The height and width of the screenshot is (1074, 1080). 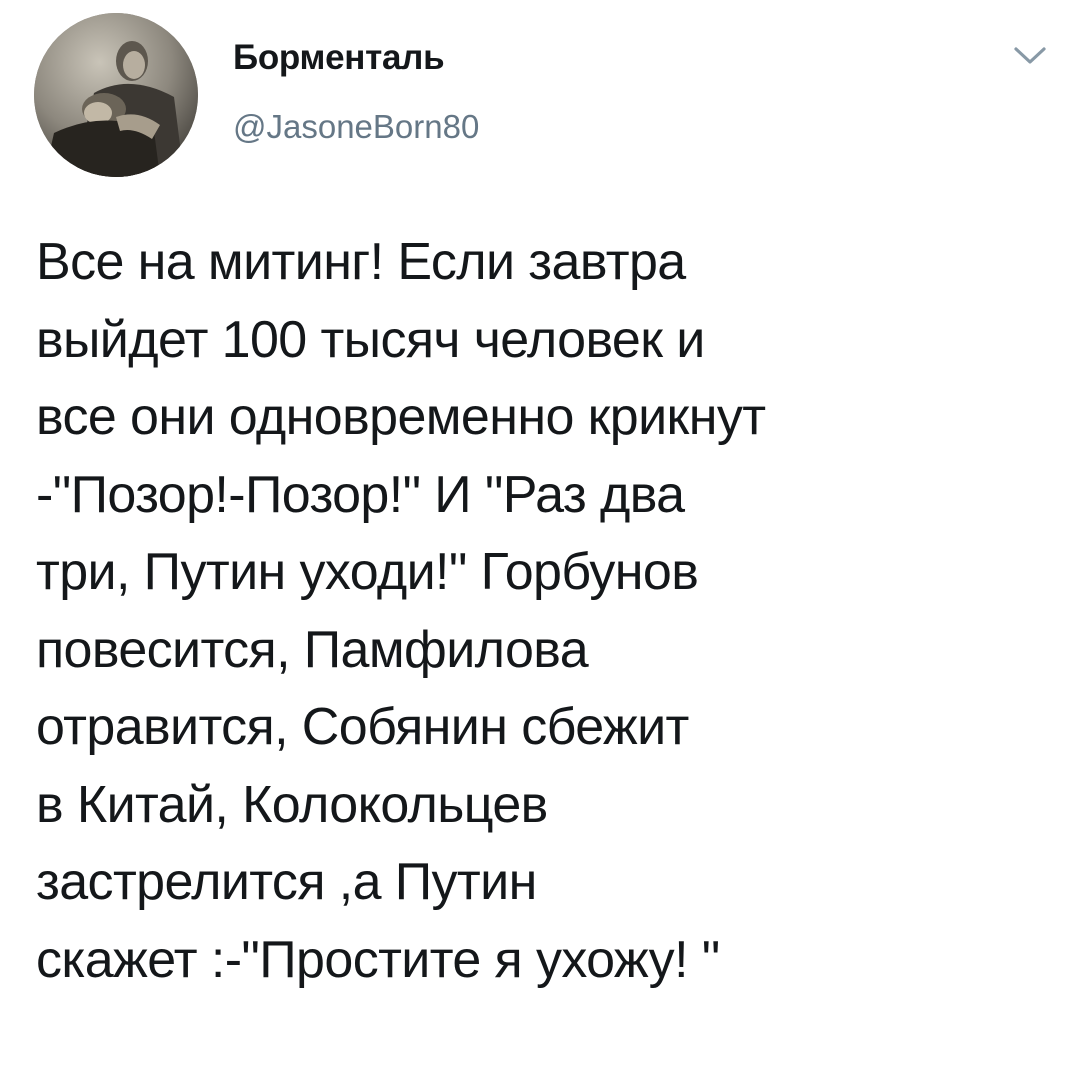 I want to click on chevron-down-icon, so click(x=1030, y=55).